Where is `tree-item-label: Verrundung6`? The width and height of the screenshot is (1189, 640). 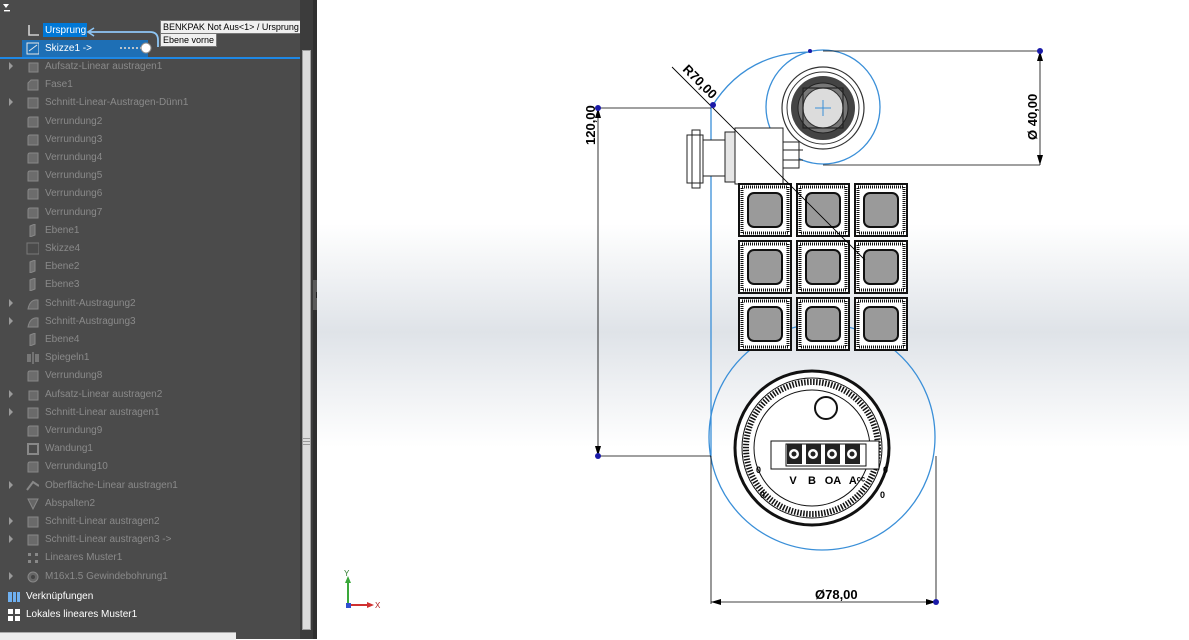
tree-item-label: Verrundung6 is located at coordinates (74, 194).